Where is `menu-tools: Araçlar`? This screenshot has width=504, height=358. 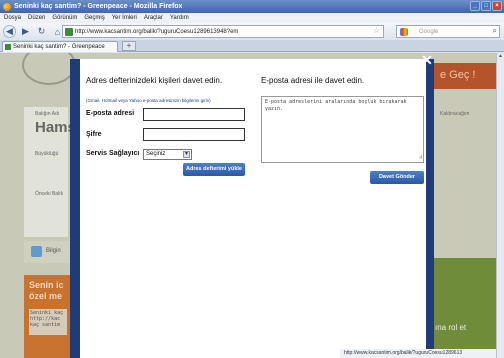
menu-tools: Araçlar is located at coordinates (153, 18).